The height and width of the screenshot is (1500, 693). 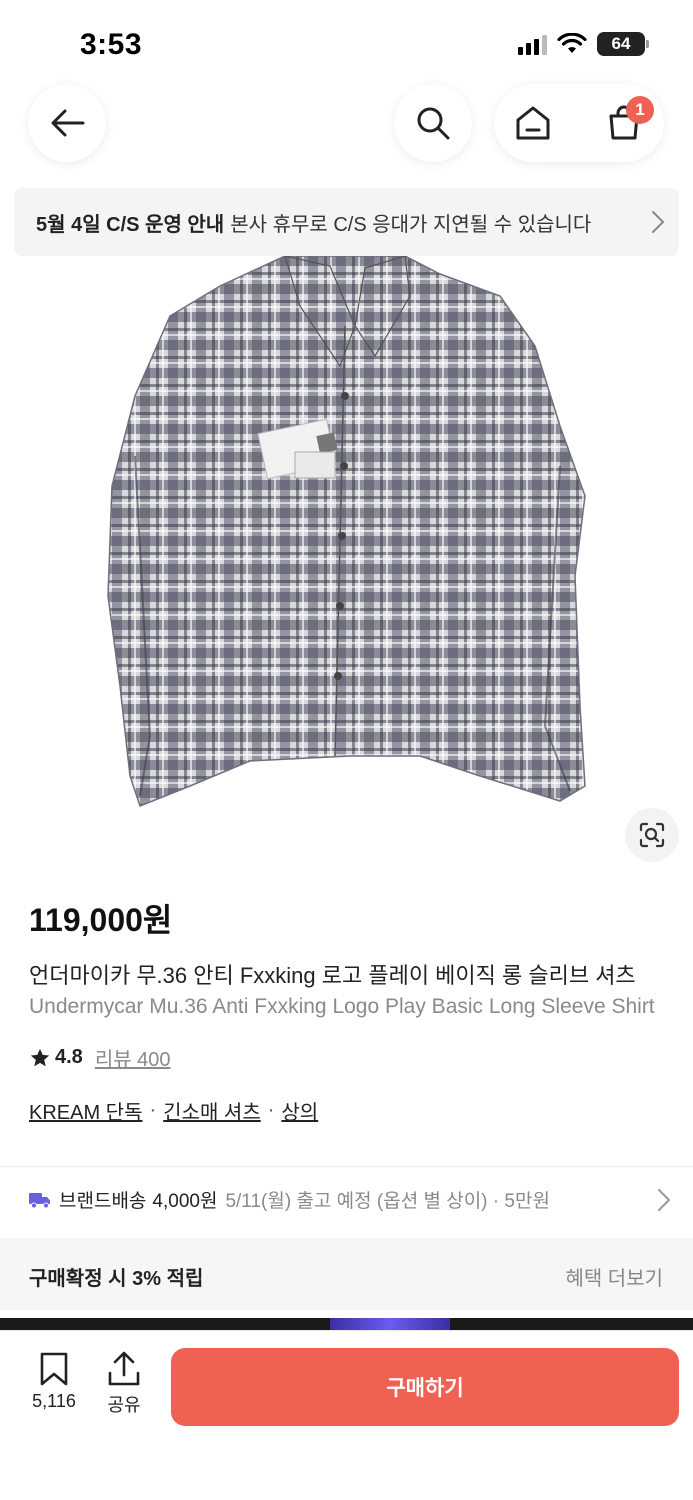 I want to click on benefit-more-link: 혜택 더보기, so click(x=614, y=1276).